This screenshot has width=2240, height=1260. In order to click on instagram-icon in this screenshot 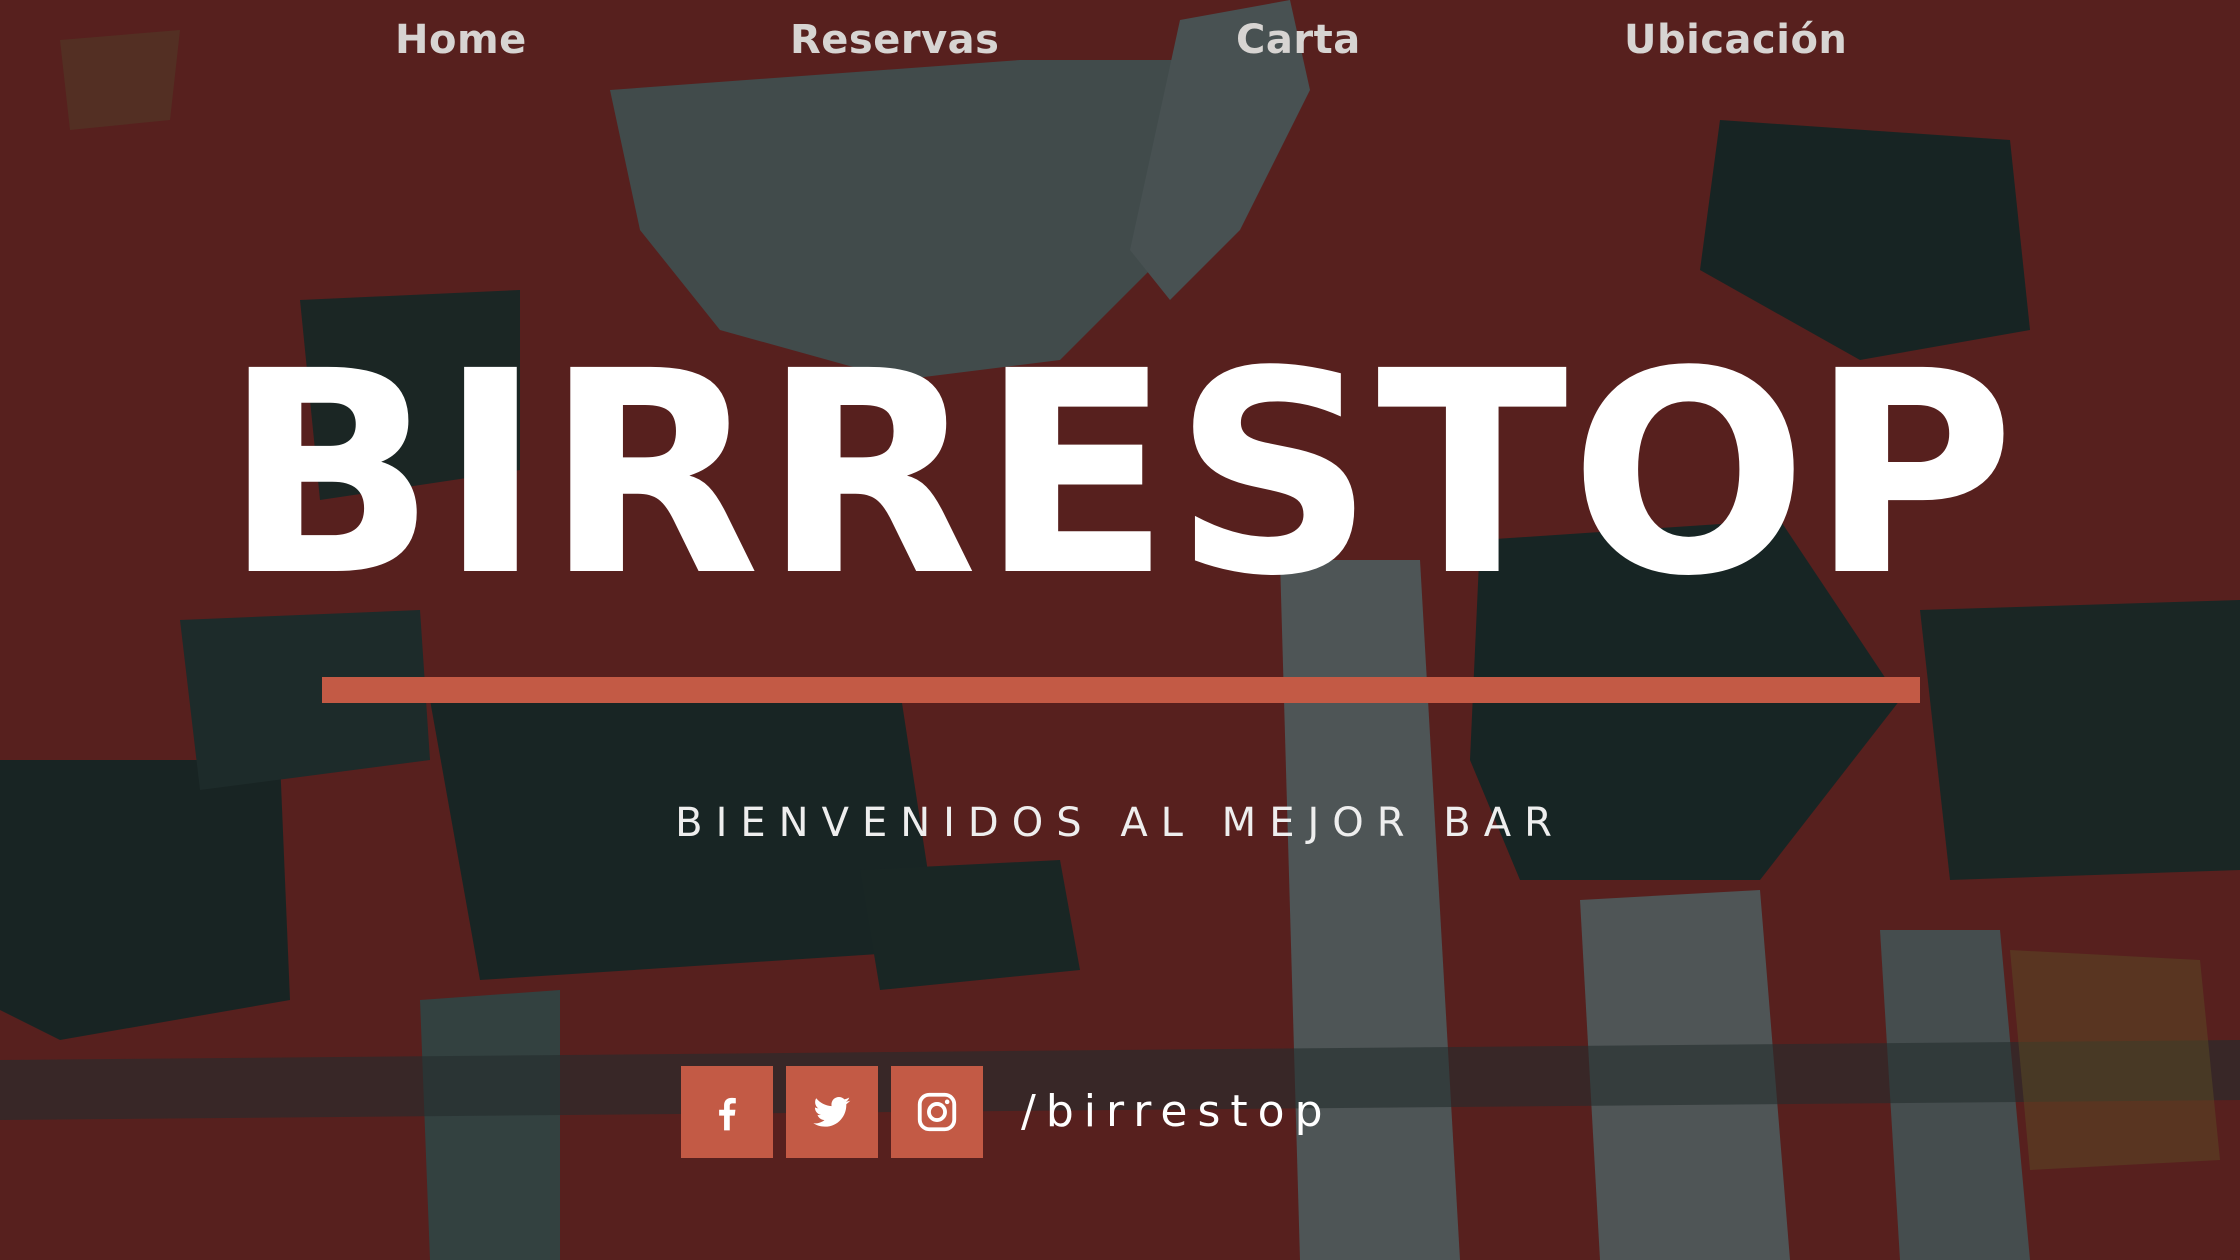, I will do `click(937, 1112)`.